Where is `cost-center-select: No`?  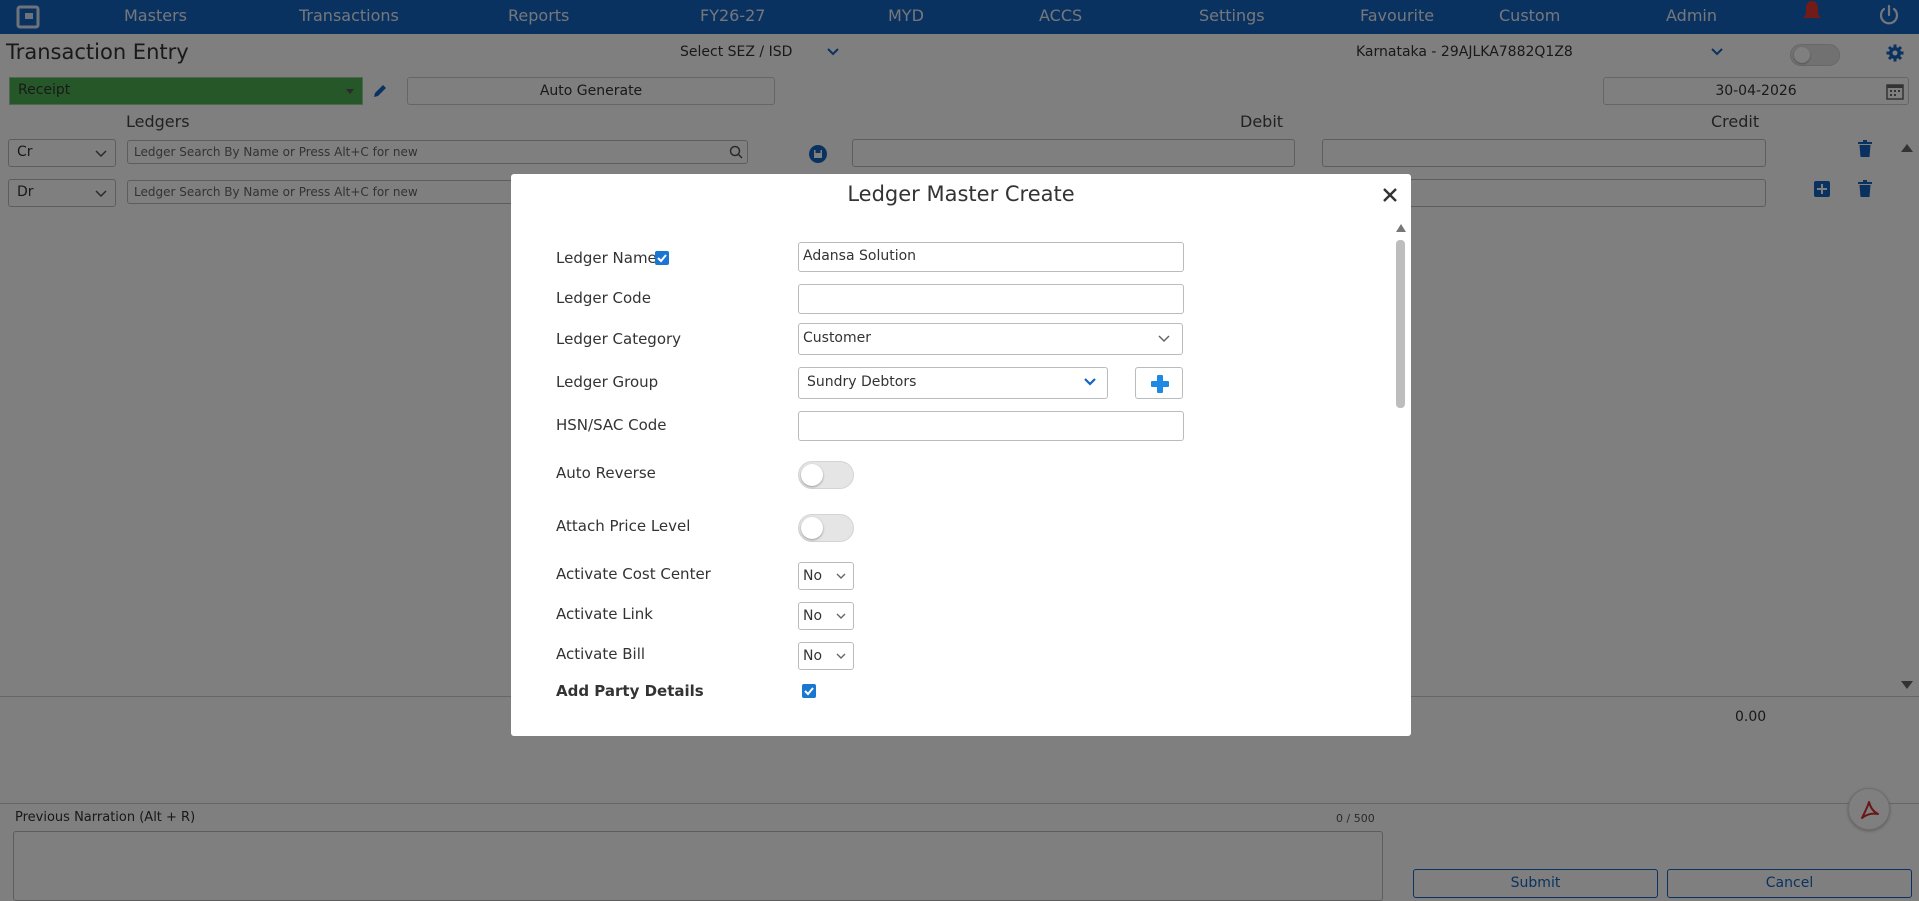
cost-center-select: No is located at coordinates (826, 576).